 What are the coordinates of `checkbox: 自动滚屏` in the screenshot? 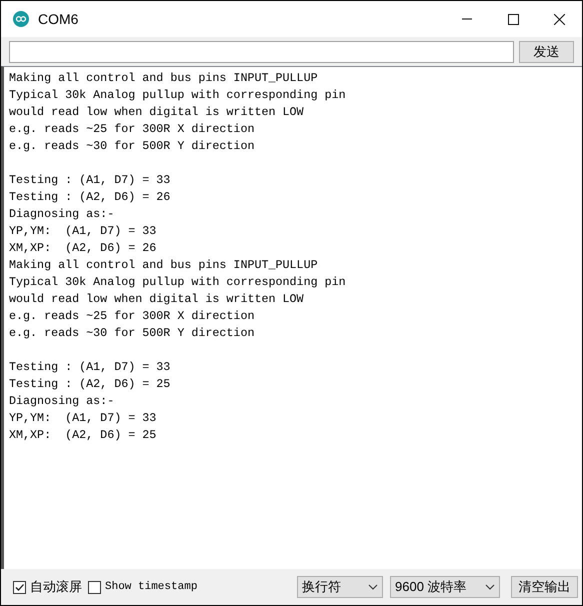 It's located at (47, 587).